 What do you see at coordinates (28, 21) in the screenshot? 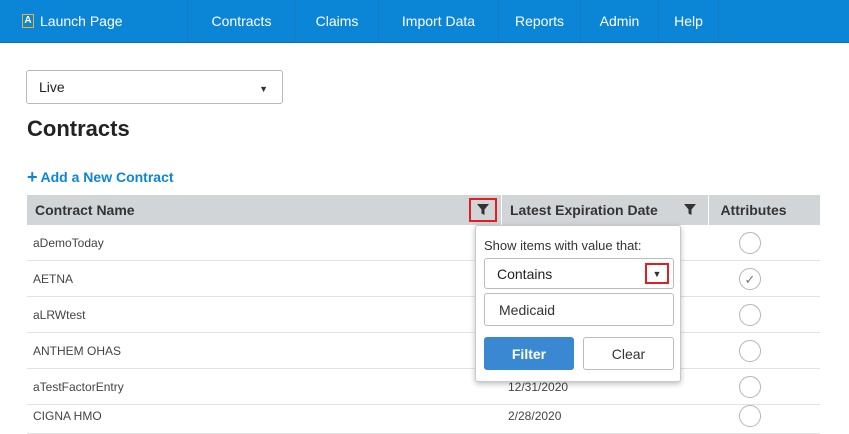
I see `launch-logo-icon: A` at bounding box center [28, 21].